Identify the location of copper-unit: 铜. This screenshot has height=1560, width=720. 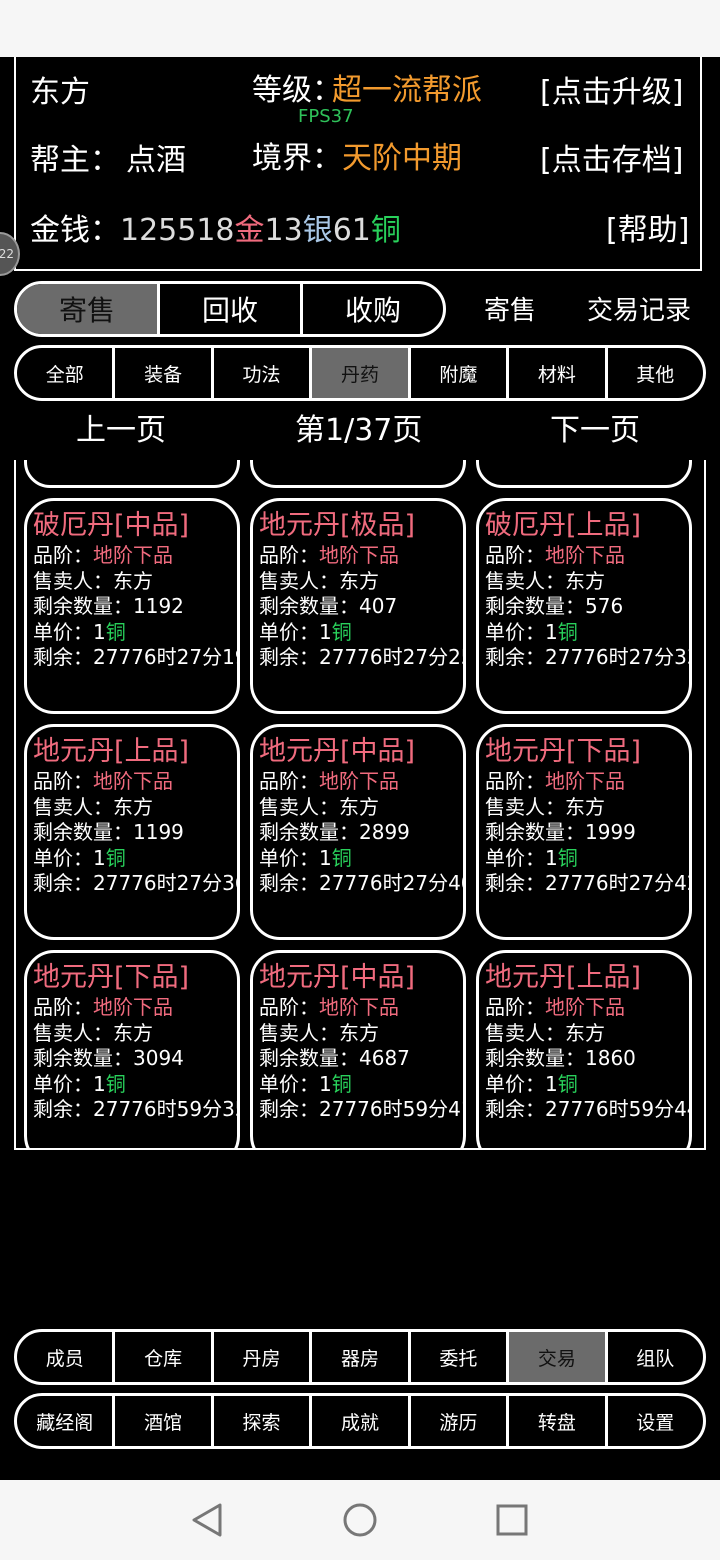
(385, 230).